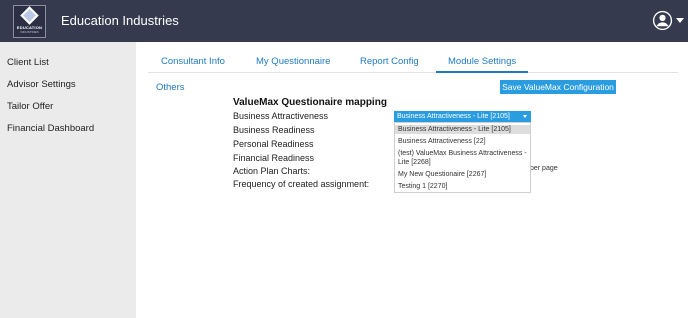 This screenshot has width=688, height=318. What do you see at coordinates (462, 129) in the screenshot?
I see `dropdown-option: Business Attractiveness - Lite [2105]` at bounding box center [462, 129].